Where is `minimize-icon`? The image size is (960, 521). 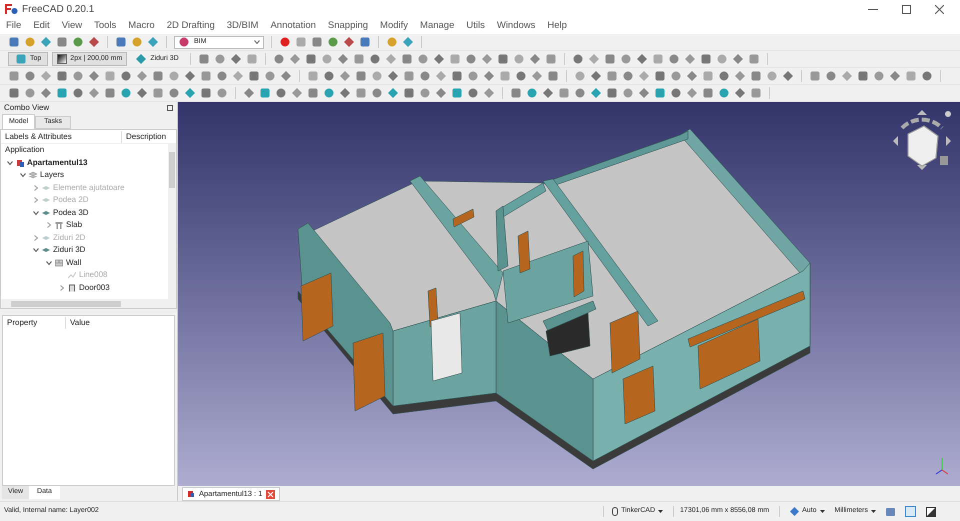 minimize-icon is located at coordinates (873, 9).